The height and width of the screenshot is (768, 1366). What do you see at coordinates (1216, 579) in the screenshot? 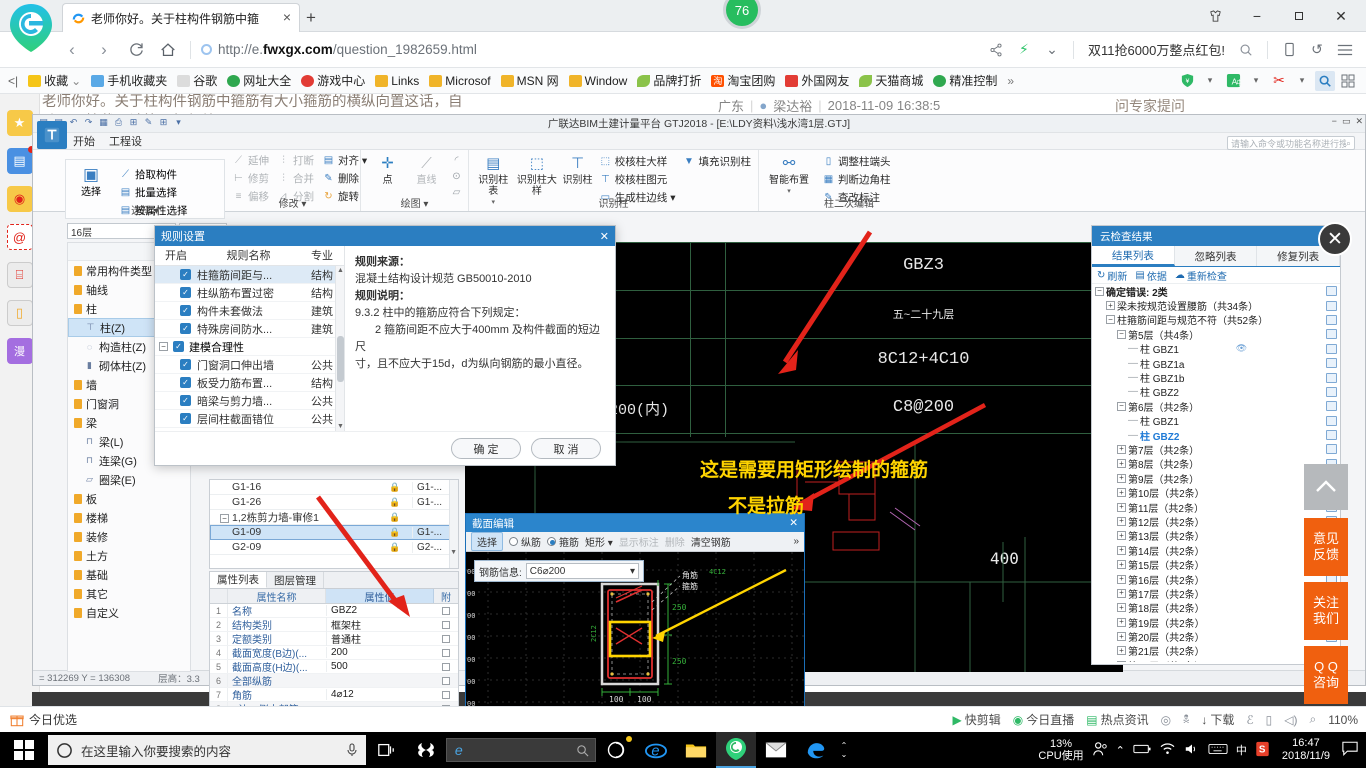
I see `cloud-check-row: + 第16层（共2条）` at bounding box center [1216, 579].